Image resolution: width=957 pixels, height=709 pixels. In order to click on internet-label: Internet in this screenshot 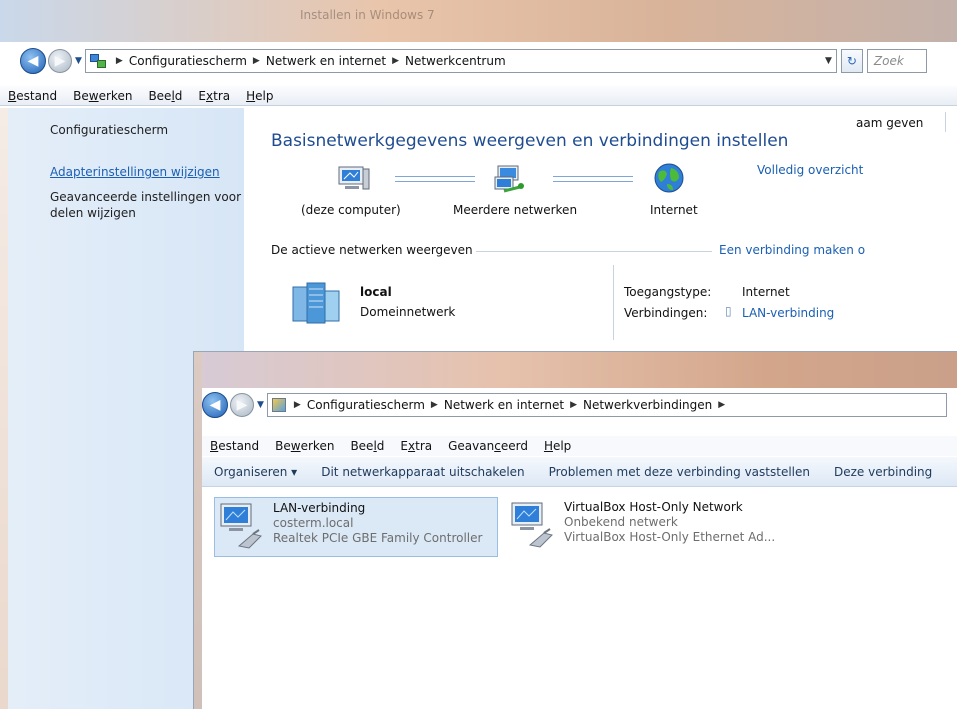, I will do `click(674, 210)`.